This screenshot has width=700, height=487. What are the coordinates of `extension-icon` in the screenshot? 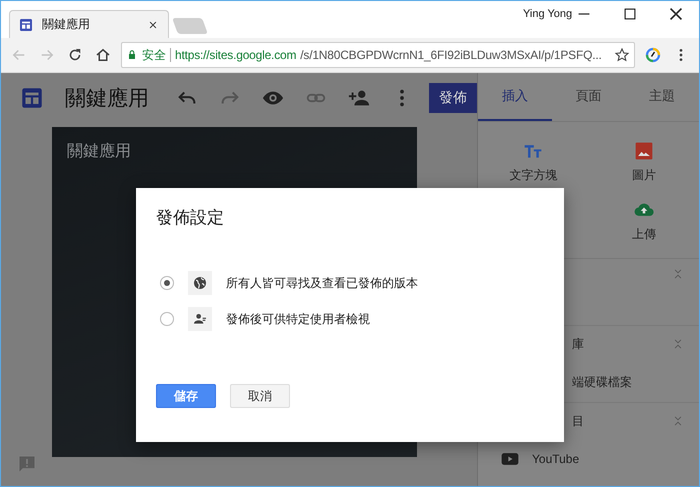 It's located at (653, 55).